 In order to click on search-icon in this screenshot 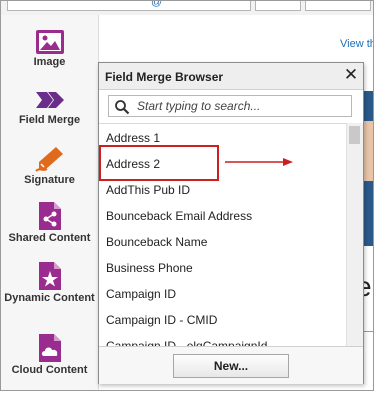, I will do `click(122, 107)`.